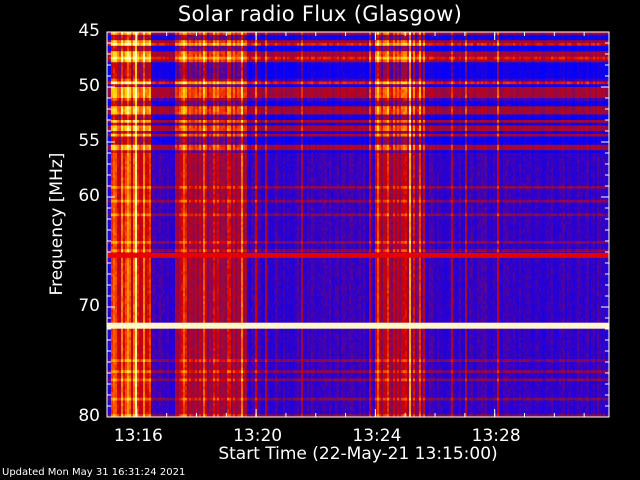 This screenshot has width=640, height=480. I want to click on x-tick-label: 13:20, so click(257, 436).